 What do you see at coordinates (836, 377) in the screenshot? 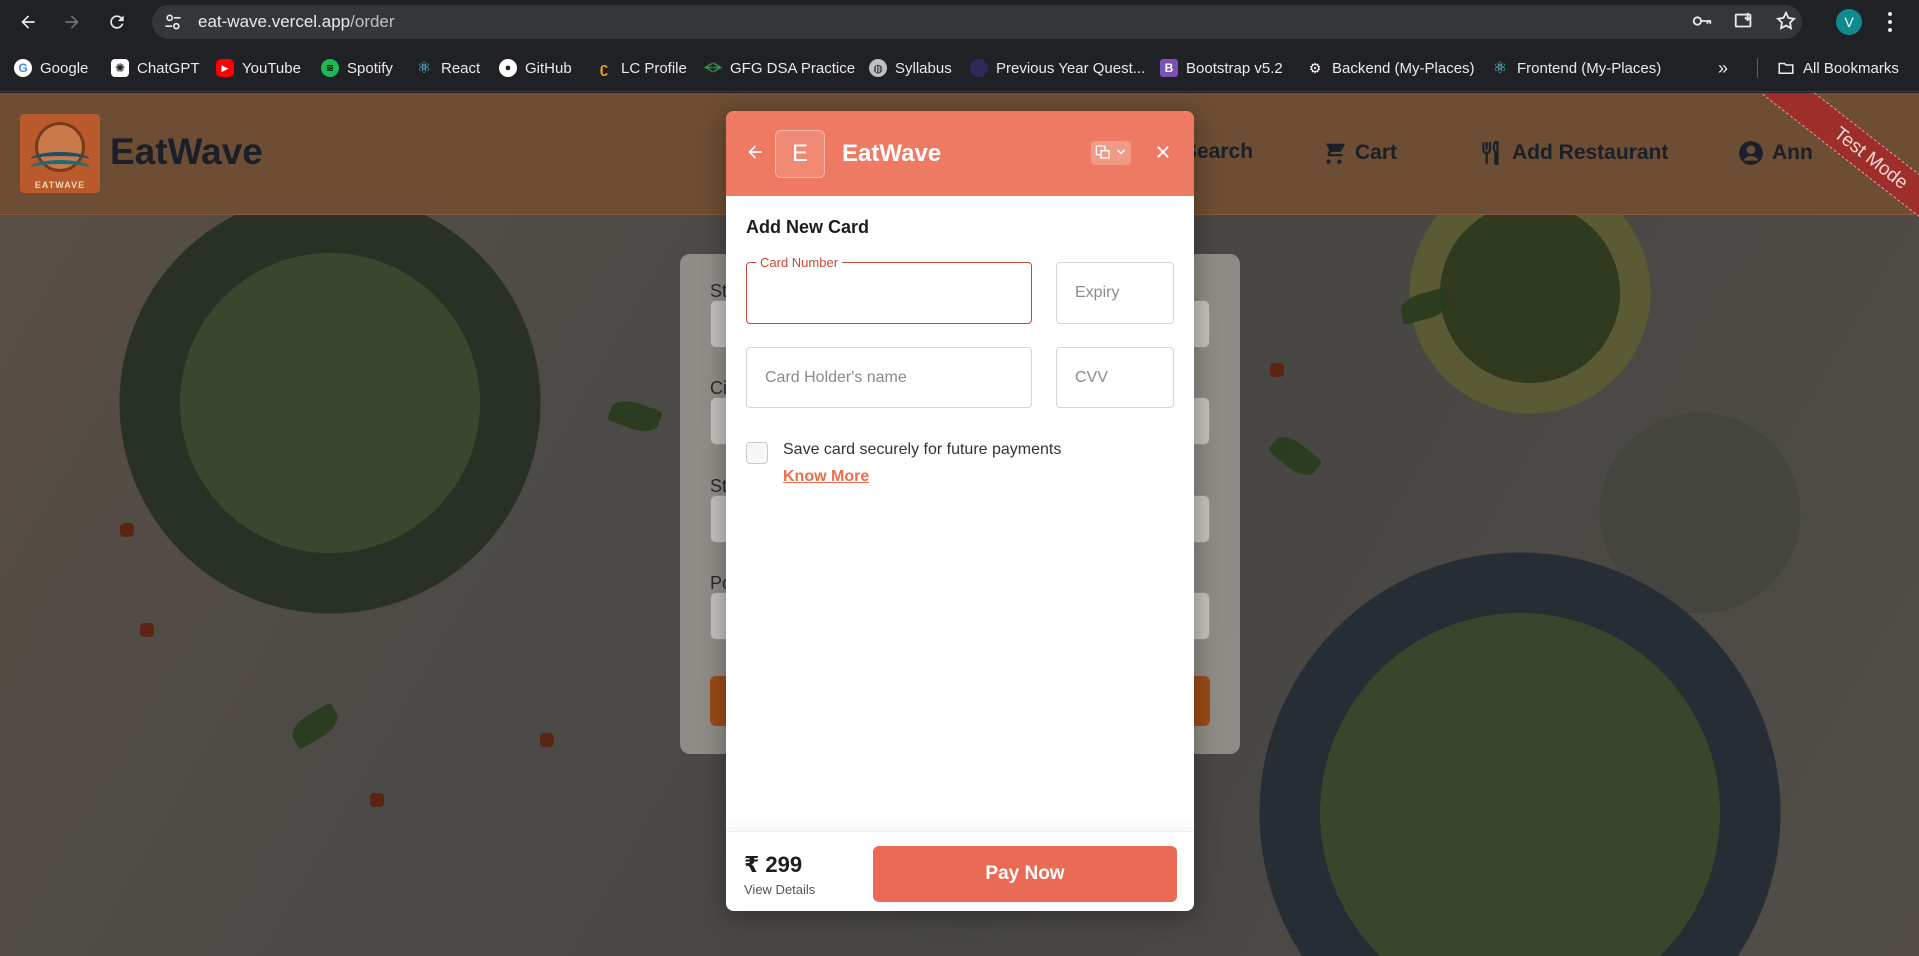
I see `card-holder-placeholder: Card Holder's name` at bounding box center [836, 377].